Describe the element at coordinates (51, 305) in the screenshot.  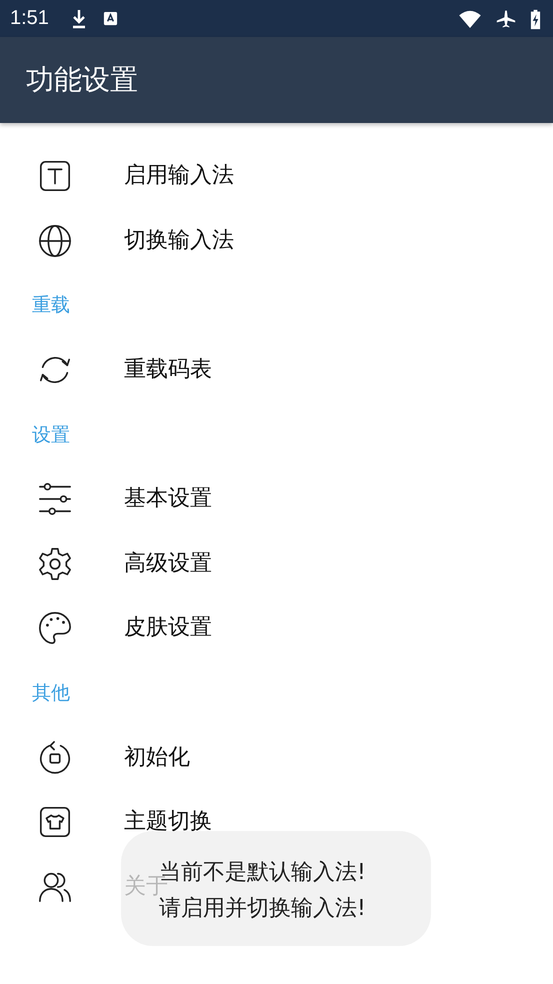
I see `section-header: 重载` at that location.